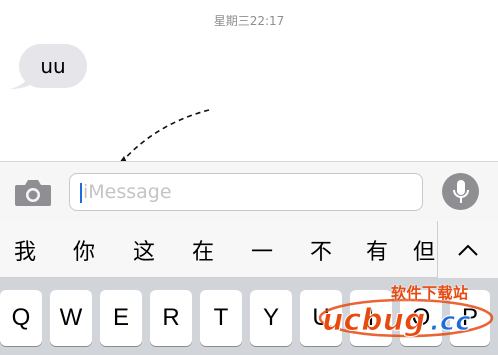 The image size is (498, 355). I want to click on key-q: Q, so click(21, 318).